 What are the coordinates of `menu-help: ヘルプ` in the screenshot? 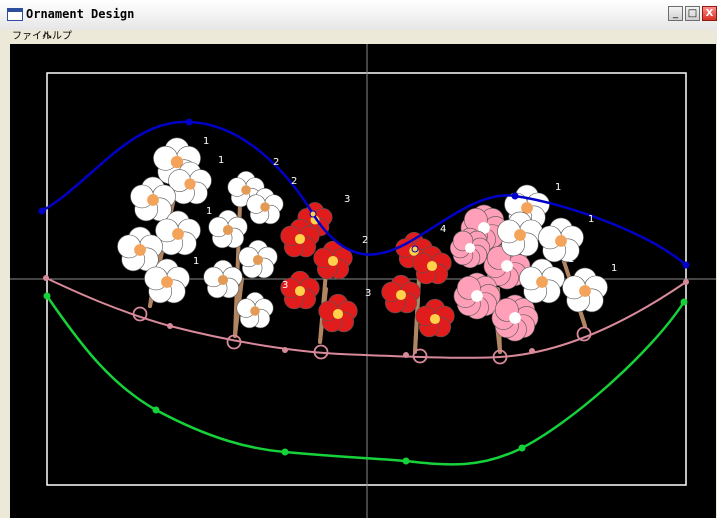 It's located at (57, 37).